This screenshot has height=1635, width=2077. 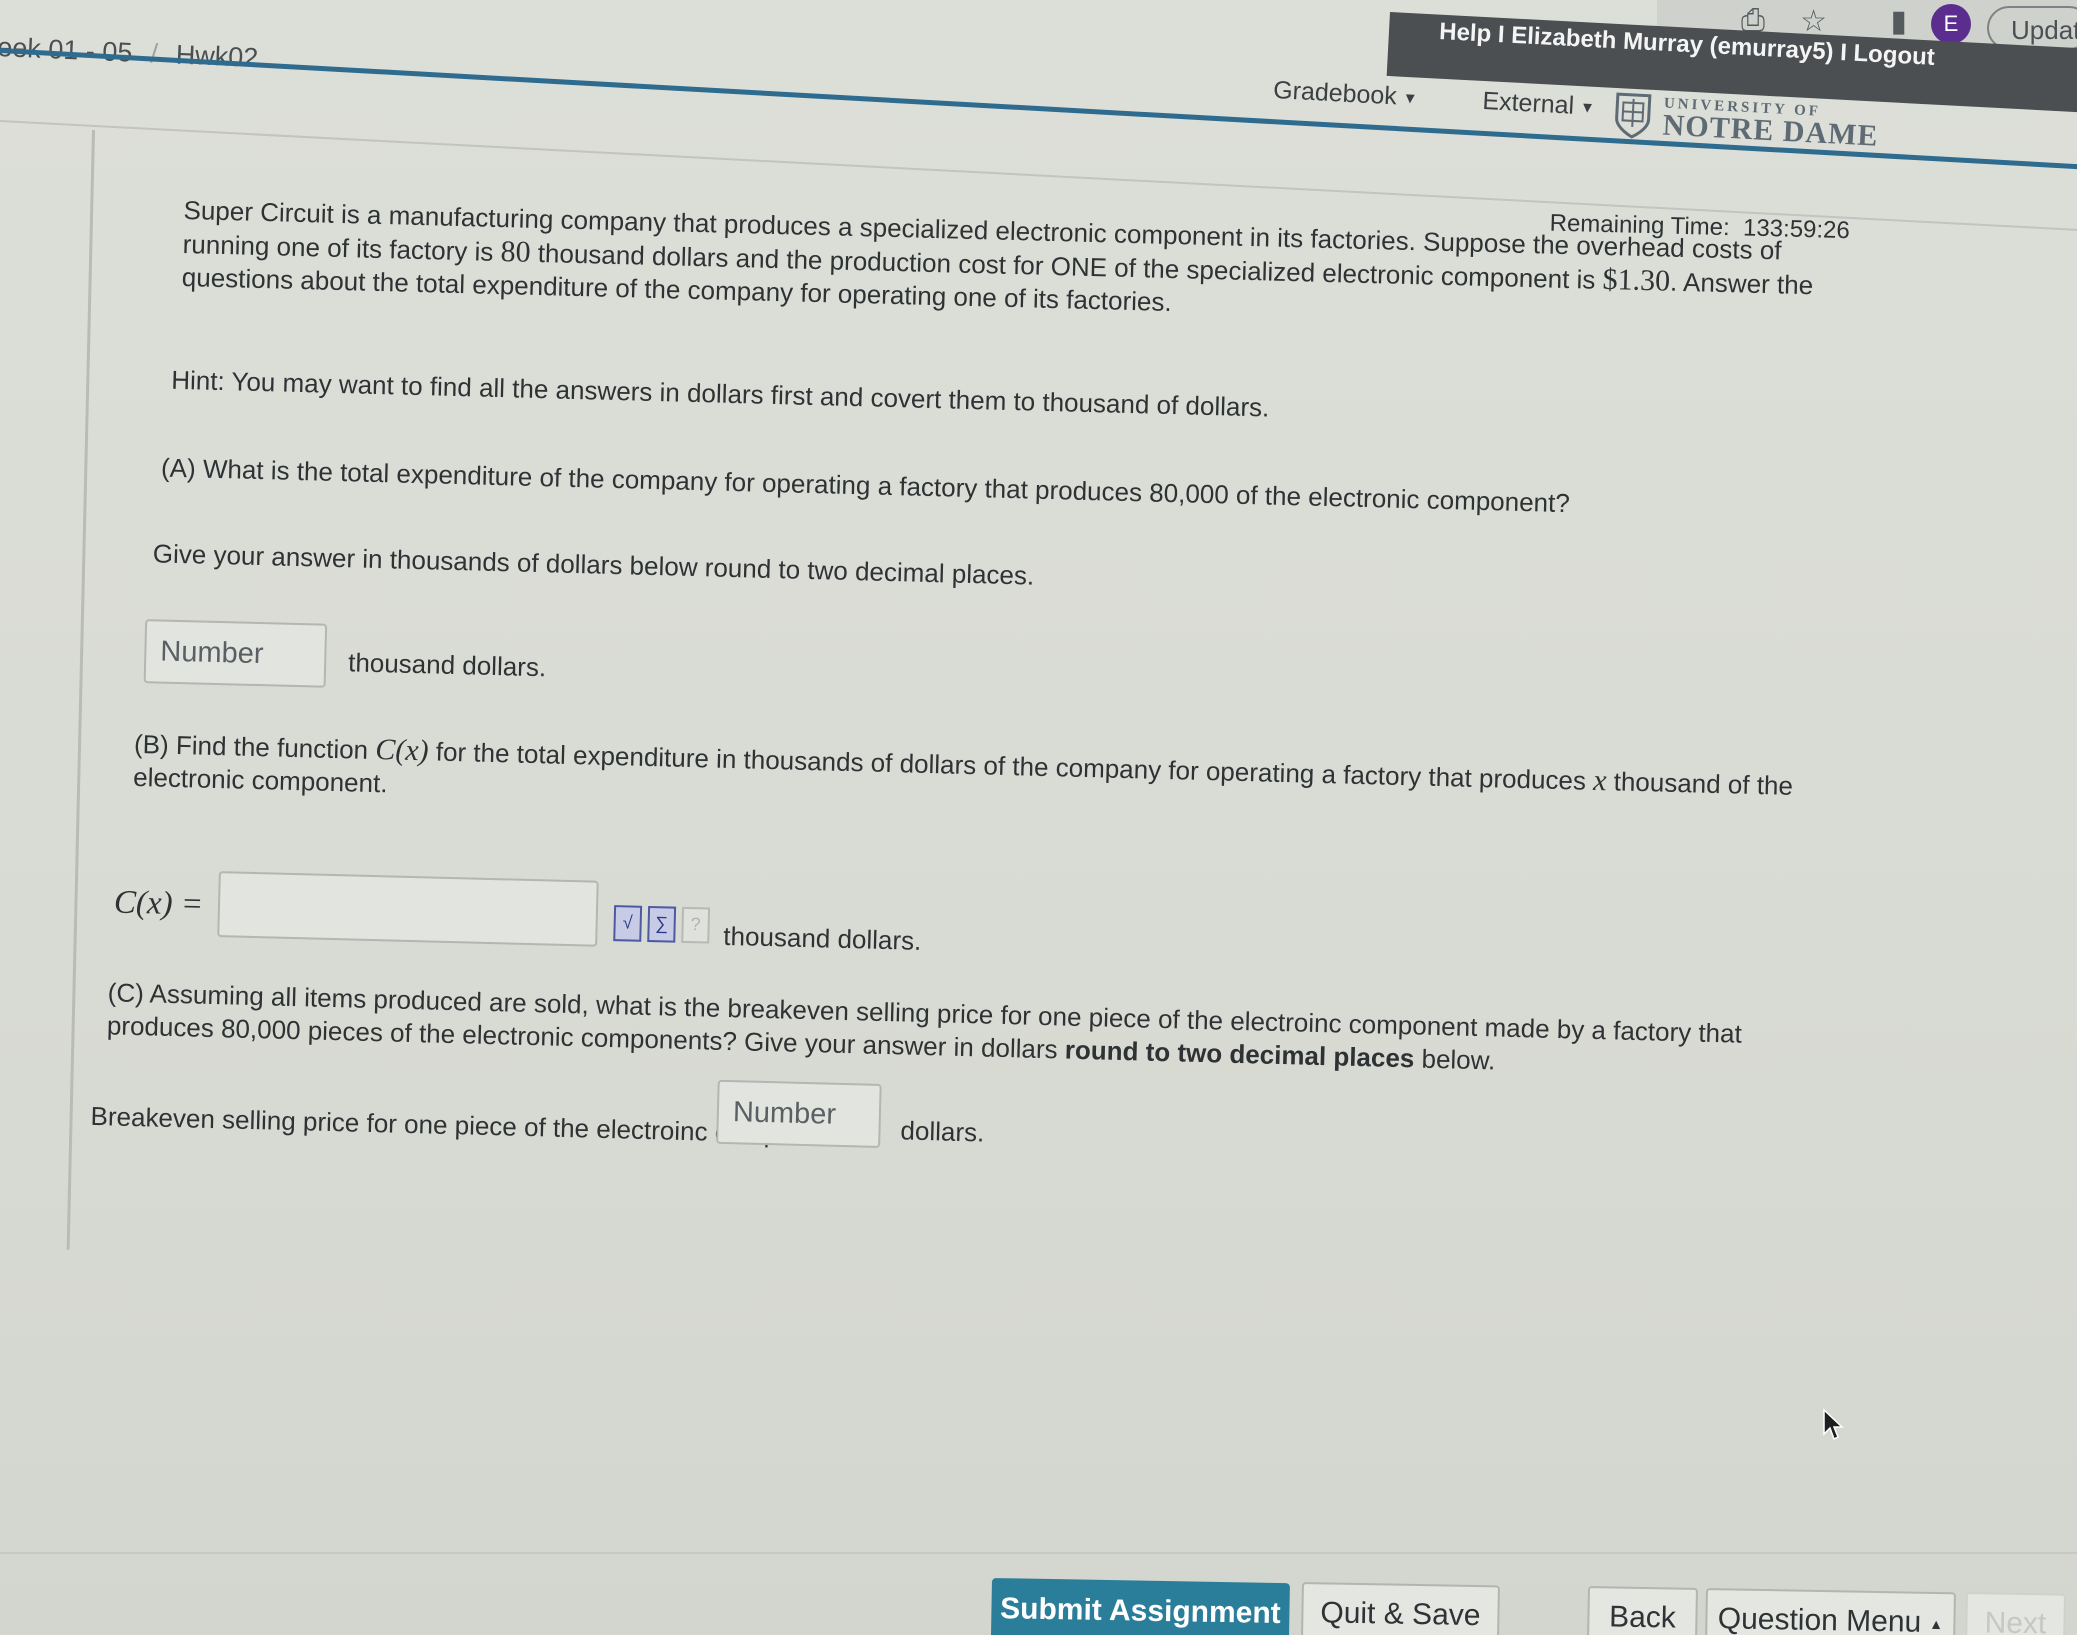 What do you see at coordinates (1796, 229) in the screenshot?
I see `timer-value: 133:59:26` at bounding box center [1796, 229].